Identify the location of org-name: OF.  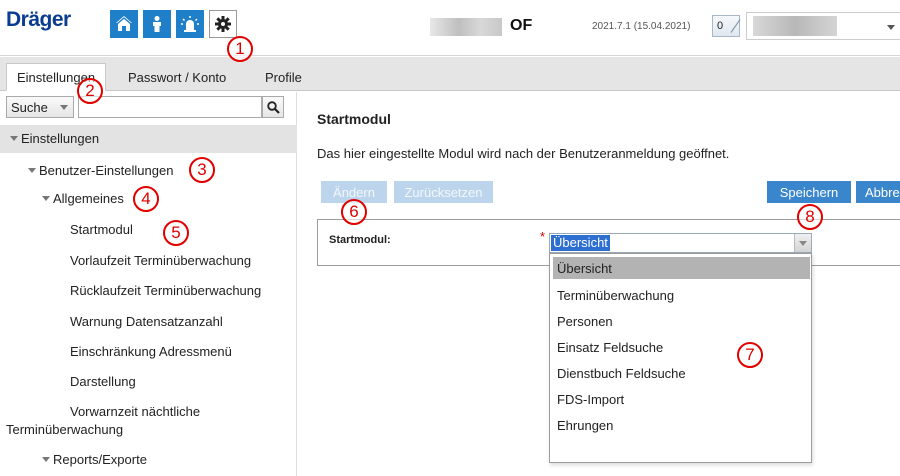
(521, 25).